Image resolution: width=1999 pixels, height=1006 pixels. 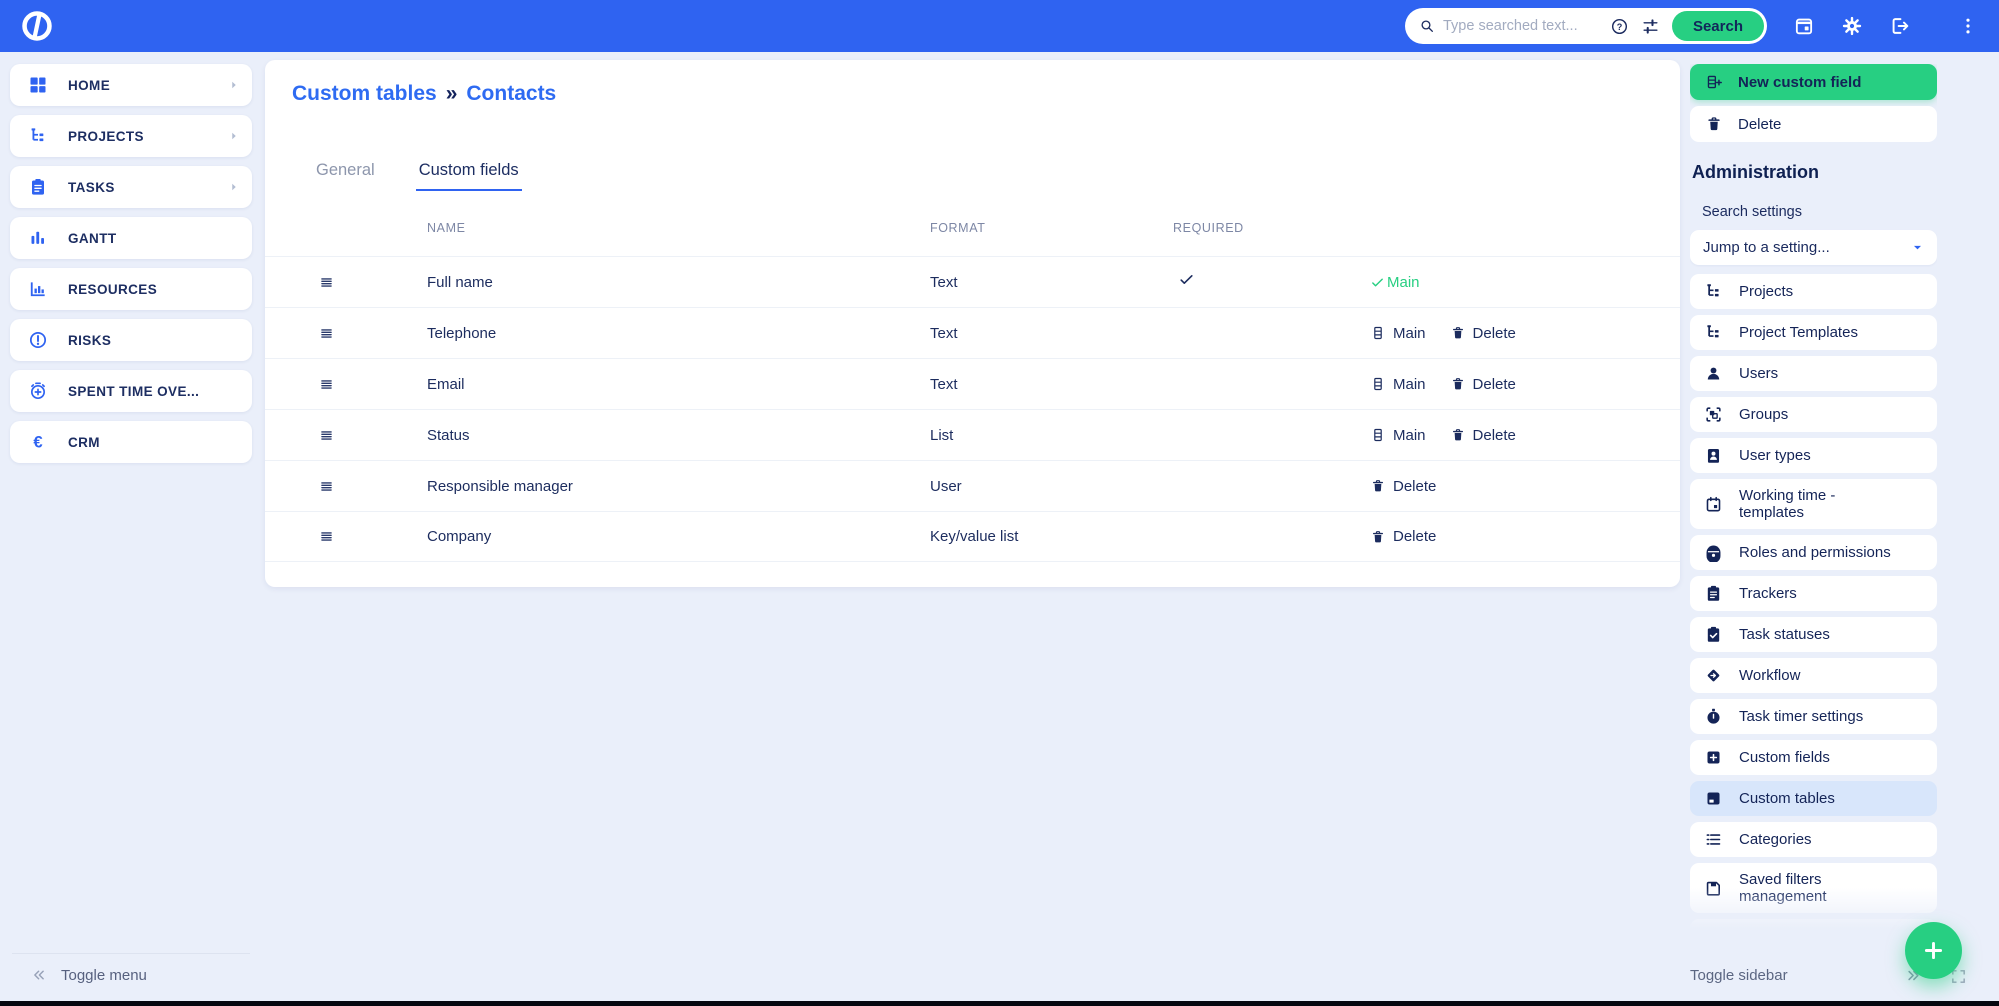 I want to click on groups-icon, so click(x=1713, y=414).